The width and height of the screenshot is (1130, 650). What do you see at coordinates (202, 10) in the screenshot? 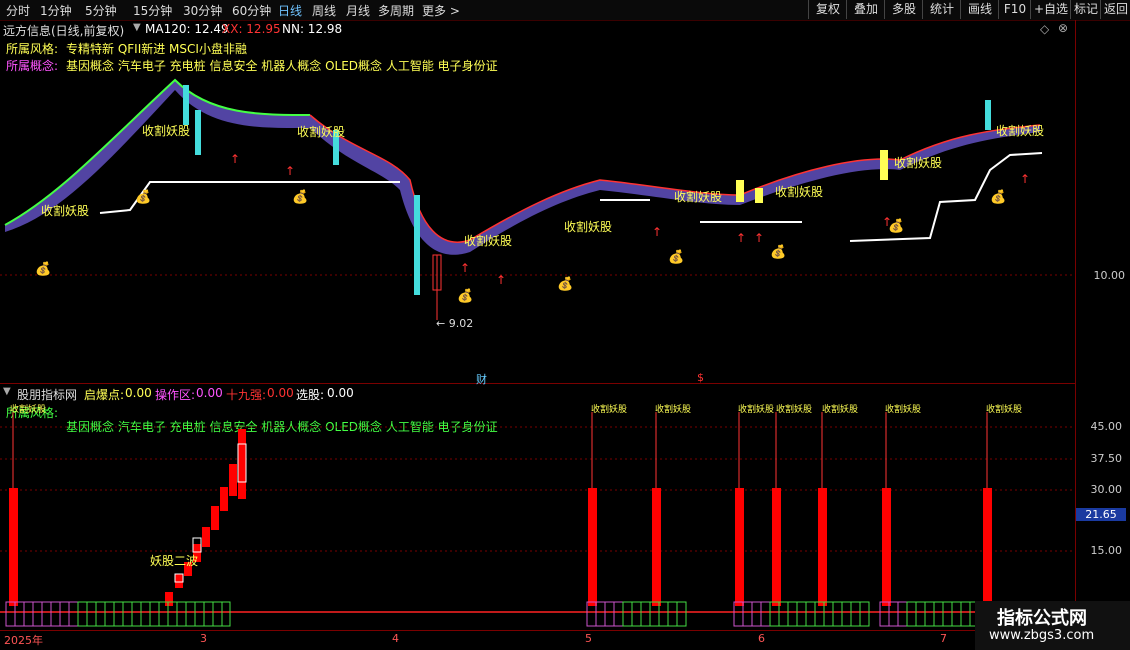
I see `period-tab-30min: 30分钟` at bounding box center [202, 10].